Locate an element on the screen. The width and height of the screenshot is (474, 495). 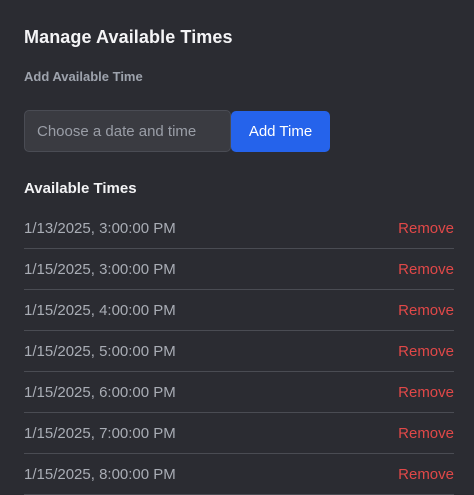
time-value: 1/13/2025, 3:00:00 PM is located at coordinates (100, 228).